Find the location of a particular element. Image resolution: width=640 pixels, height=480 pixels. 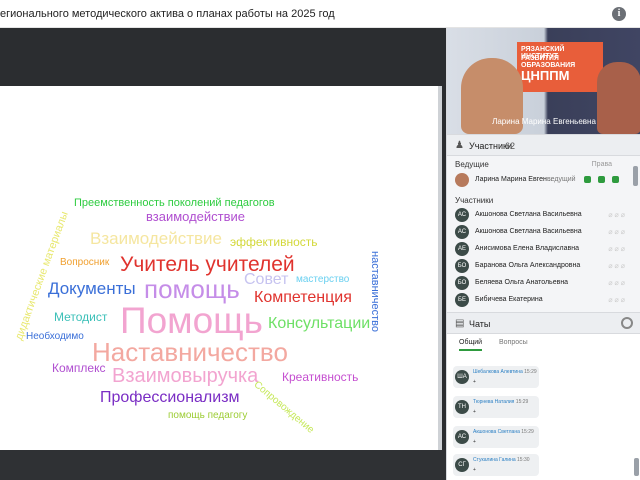

avatar: ТН is located at coordinates (462, 407).